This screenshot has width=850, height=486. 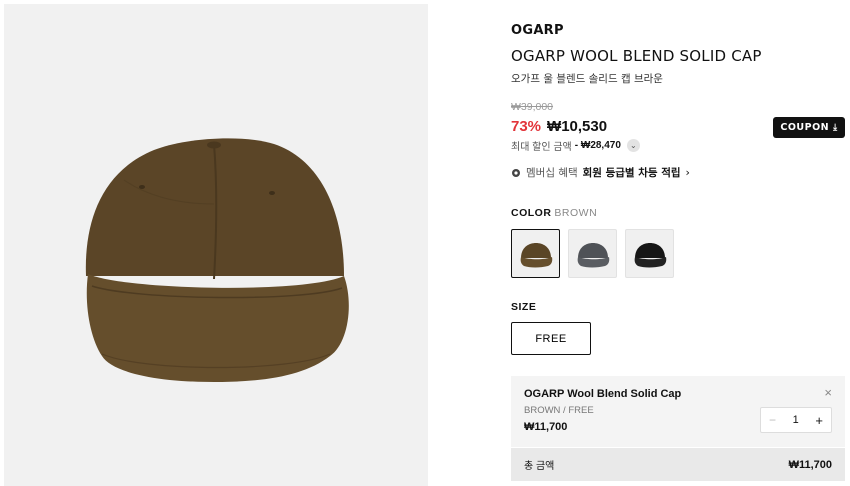 I want to click on coupon-label: COUPON, so click(x=805, y=127).